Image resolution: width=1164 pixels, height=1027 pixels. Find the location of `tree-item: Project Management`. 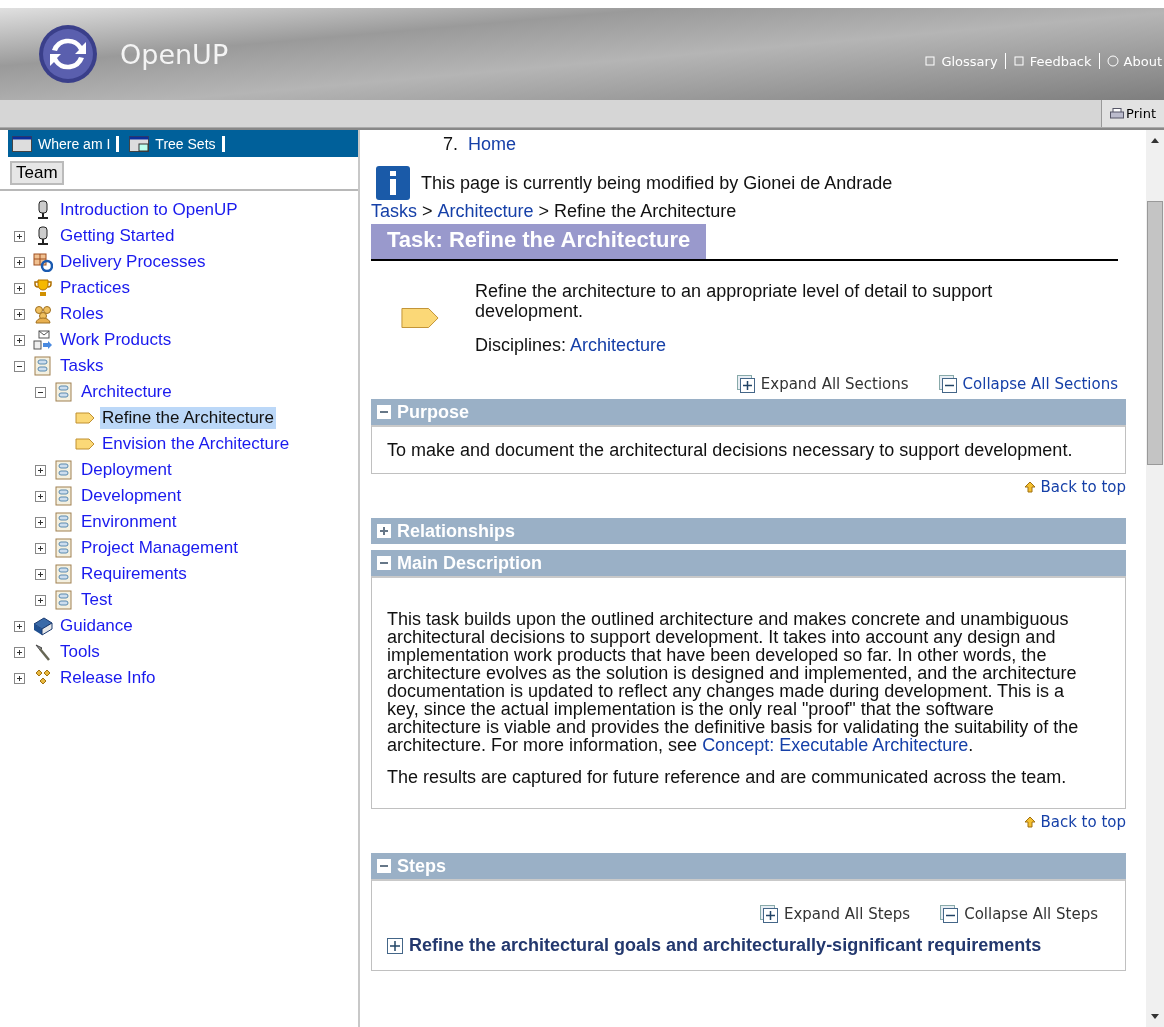

tree-item: Project Management is located at coordinates (159, 548).